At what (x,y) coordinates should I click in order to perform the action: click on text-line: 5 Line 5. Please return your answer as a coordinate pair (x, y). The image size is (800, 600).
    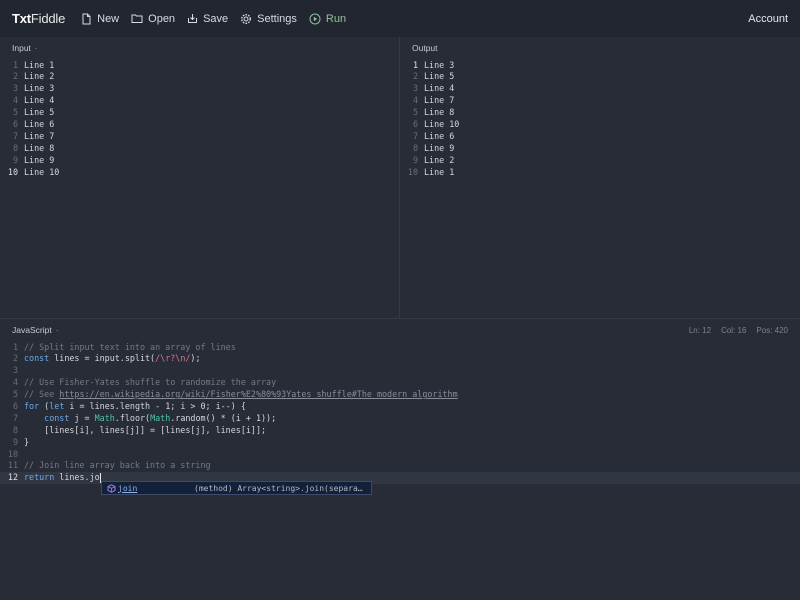
    Looking at the image, I should click on (199, 113).